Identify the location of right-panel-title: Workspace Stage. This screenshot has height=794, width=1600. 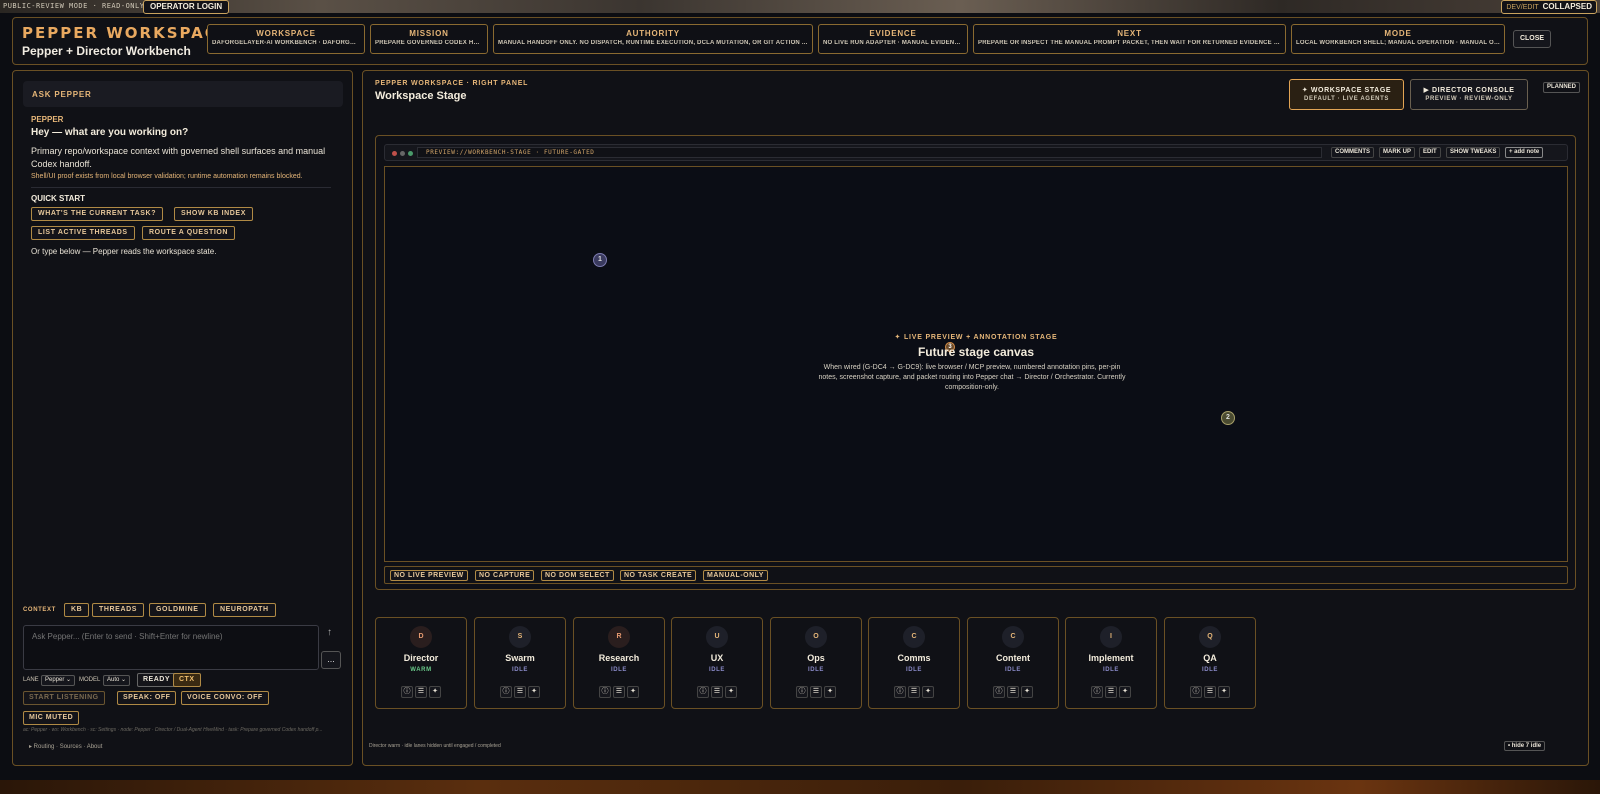
(421, 96).